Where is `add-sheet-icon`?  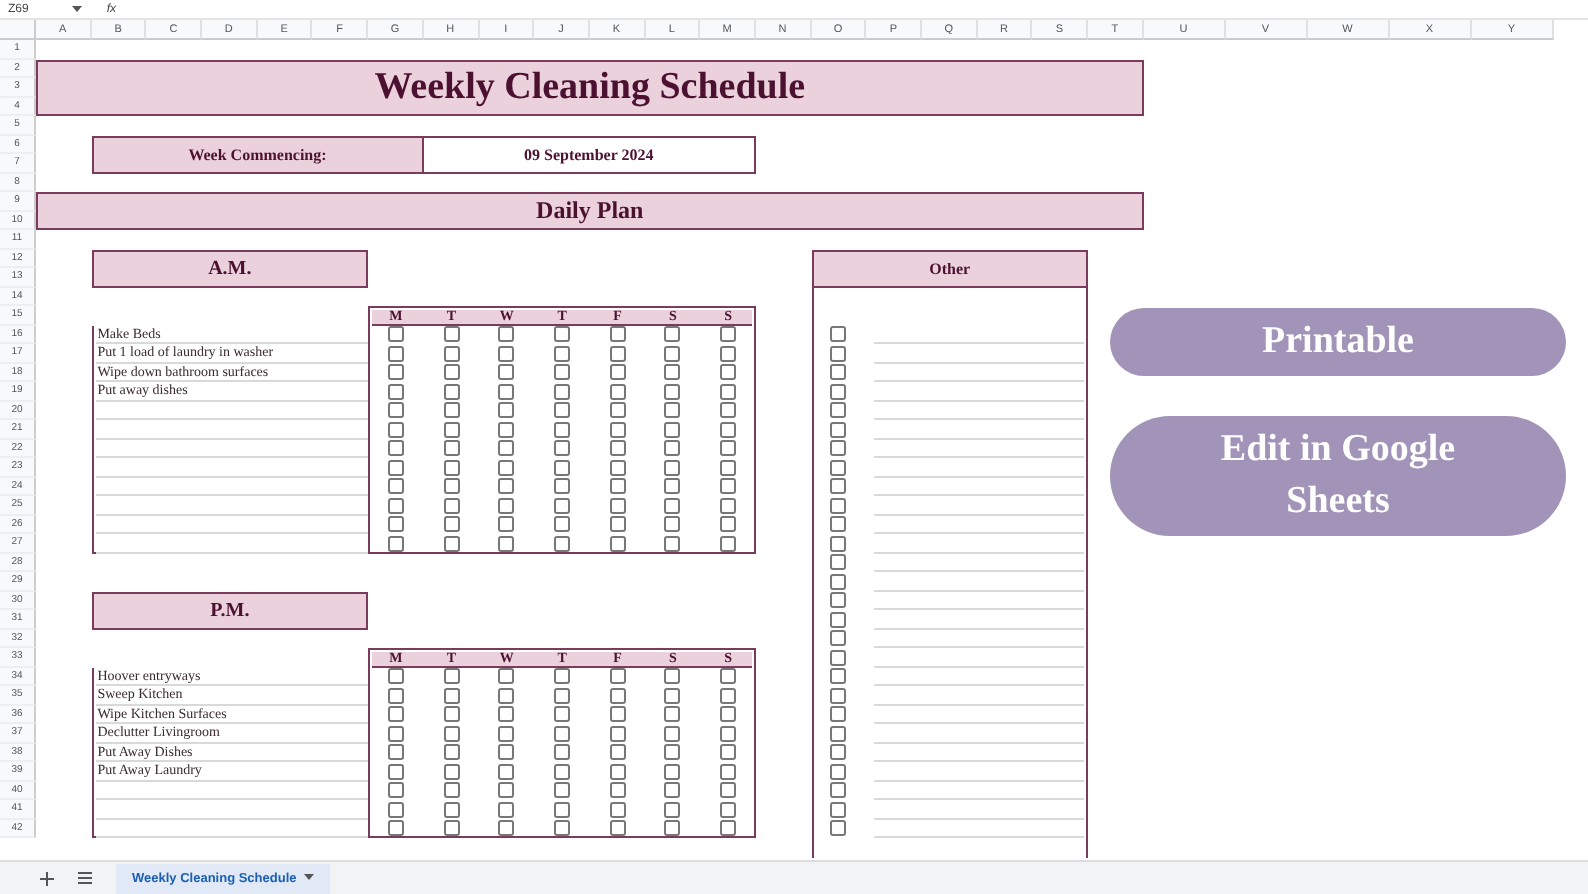 add-sheet-icon is located at coordinates (47, 878).